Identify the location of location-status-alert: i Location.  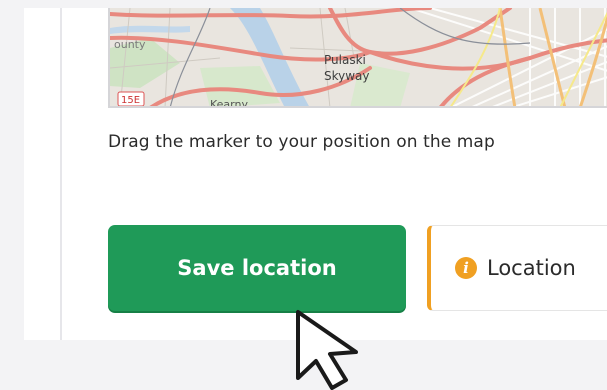
(517, 268).